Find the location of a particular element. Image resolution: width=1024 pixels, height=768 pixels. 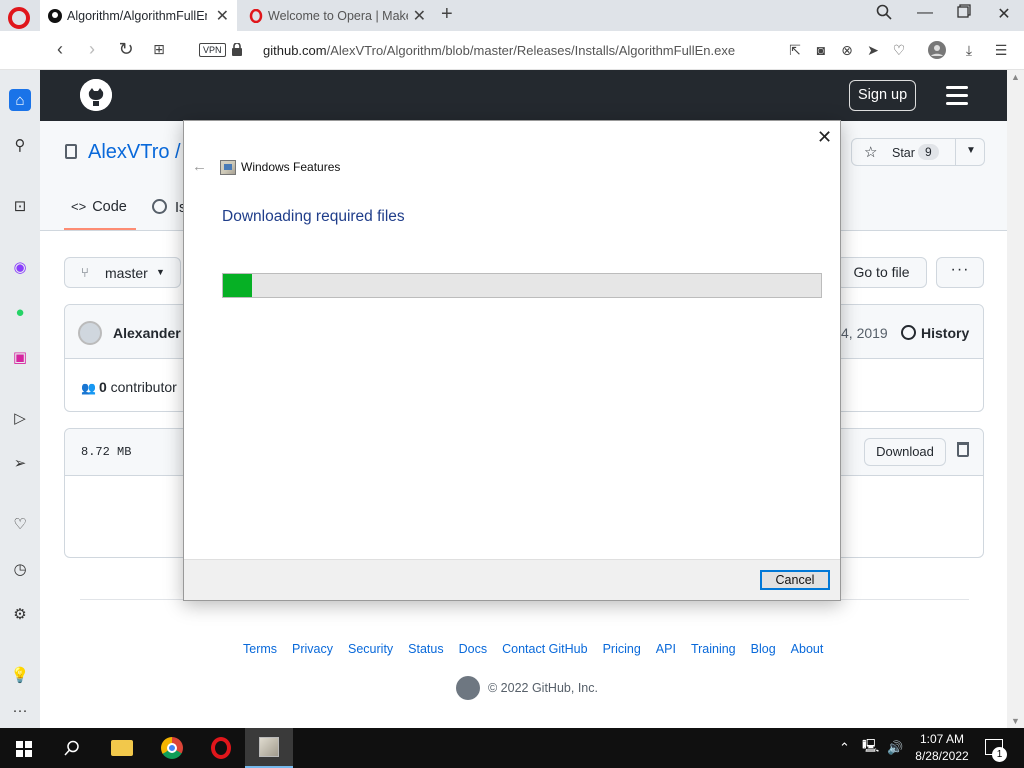

shopping-bag-icon: ⊡ is located at coordinates (20, 206).